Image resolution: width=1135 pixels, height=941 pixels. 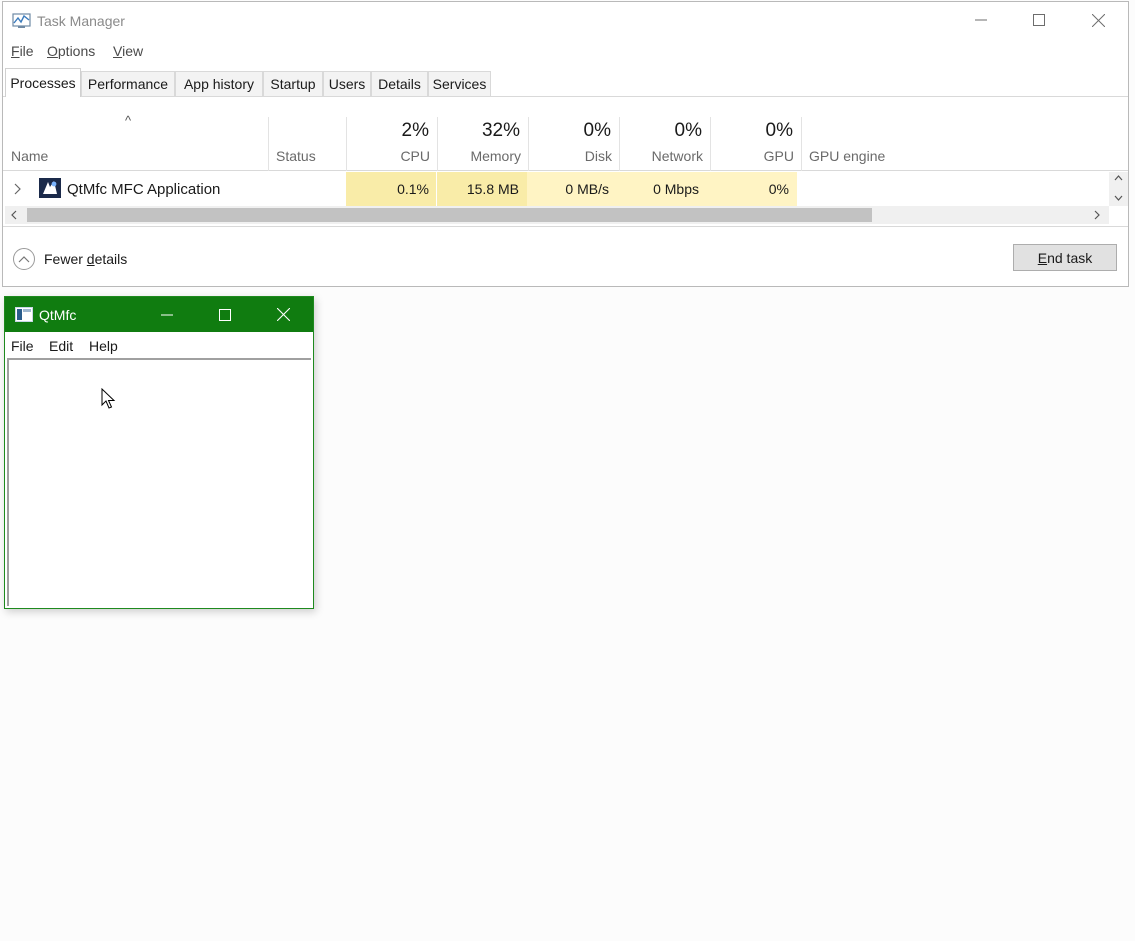 I want to click on menu-options-accel: O, so click(x=52, y=51).